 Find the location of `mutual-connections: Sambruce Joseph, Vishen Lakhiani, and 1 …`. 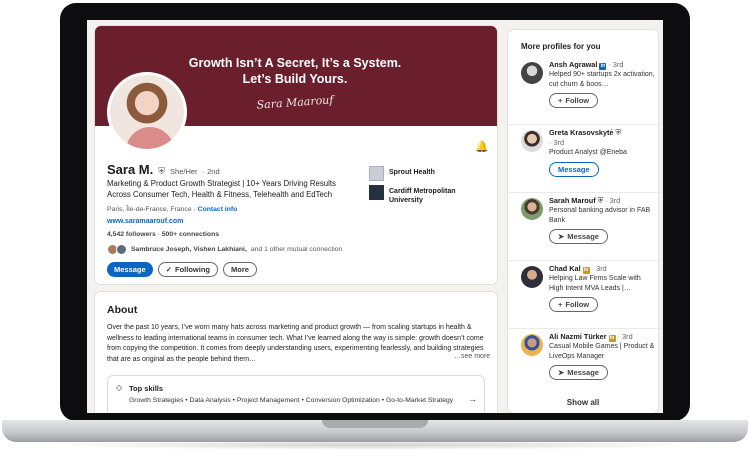

mutual-connections: Sambruce Joseph, Vishen Lakhiani, and 1 … is located at coordinates (224, 249).